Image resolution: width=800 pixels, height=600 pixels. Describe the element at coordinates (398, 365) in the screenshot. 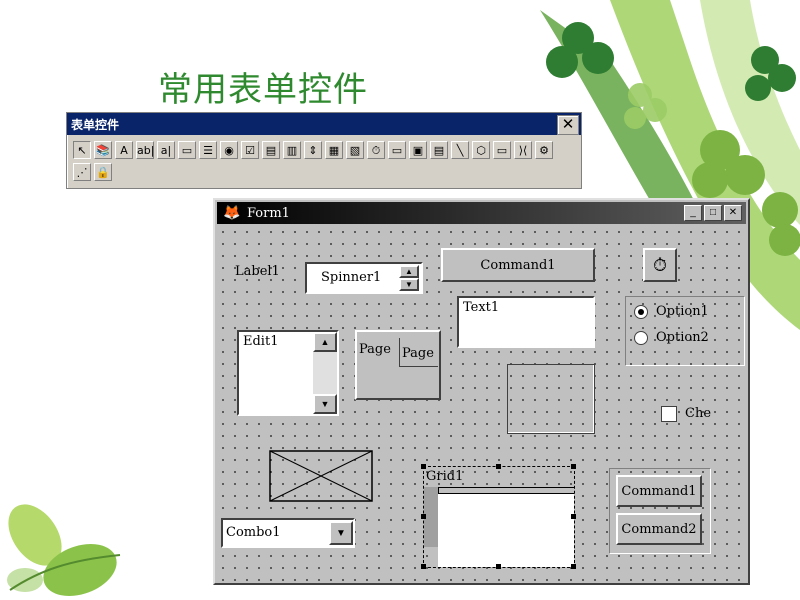

I see `pageframe: Page Page` at that location.